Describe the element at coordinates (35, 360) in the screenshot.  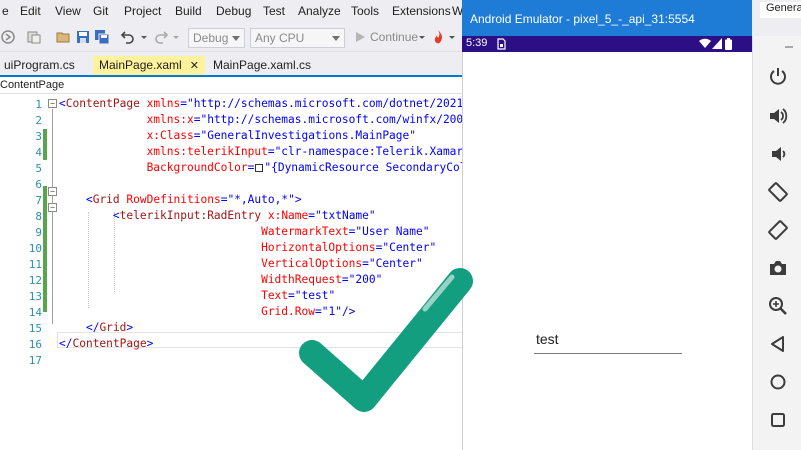
I see `line-number: 17` at that location.